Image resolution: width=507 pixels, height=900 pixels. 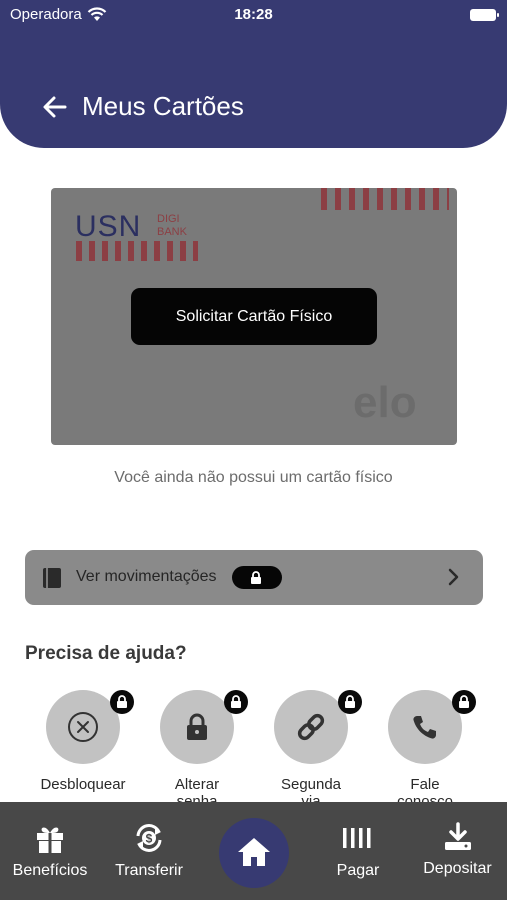 What do you see at coordinates (137, 251) in the screenshot?
I see `card-stripes-logo` at bounding box center [137, 251].